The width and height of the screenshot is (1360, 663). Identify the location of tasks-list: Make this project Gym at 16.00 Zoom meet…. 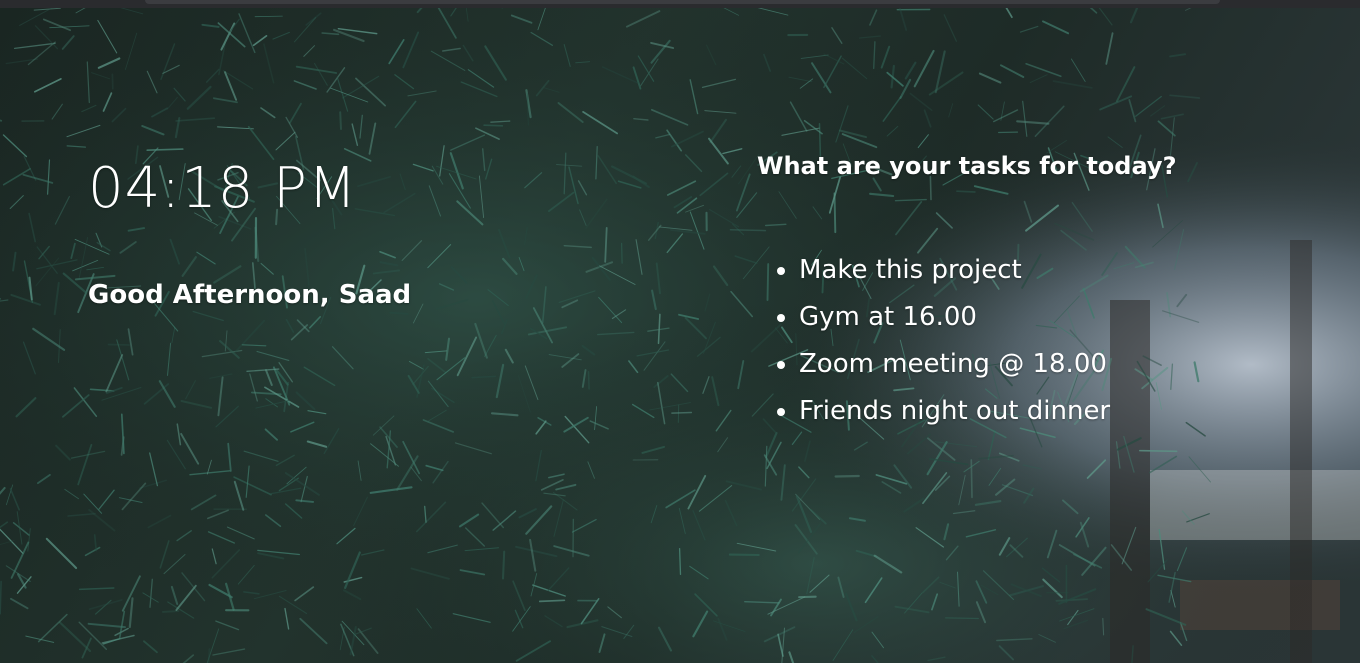
(933, 344).